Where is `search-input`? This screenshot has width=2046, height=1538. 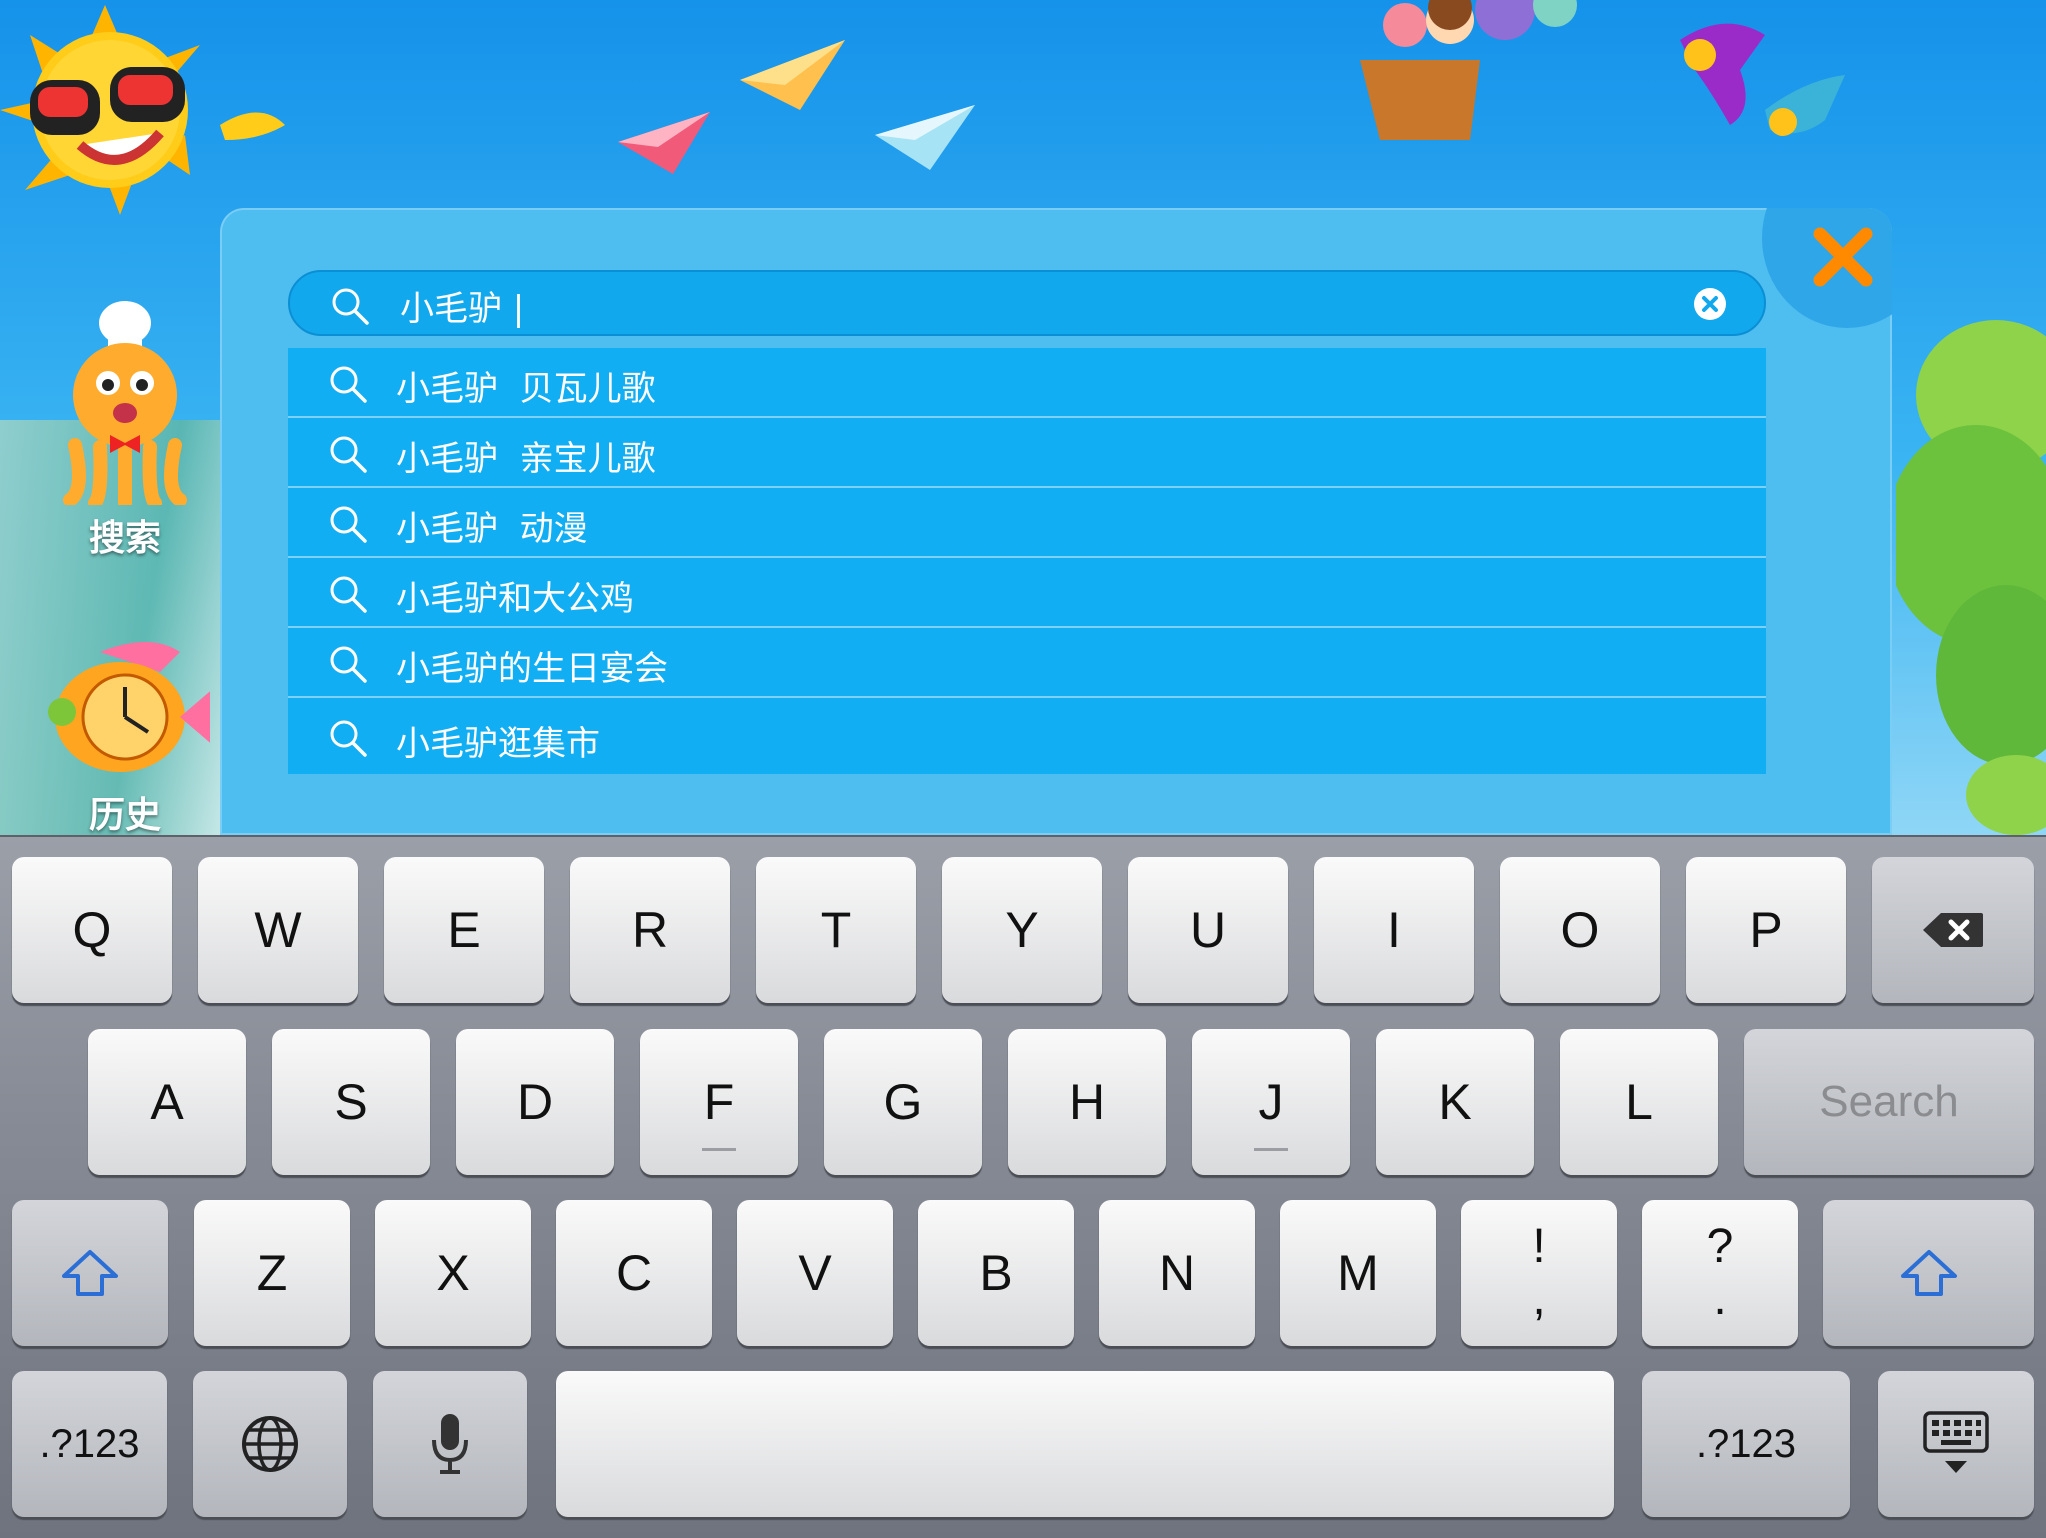
search-input is located at coordinates (1030, 305).